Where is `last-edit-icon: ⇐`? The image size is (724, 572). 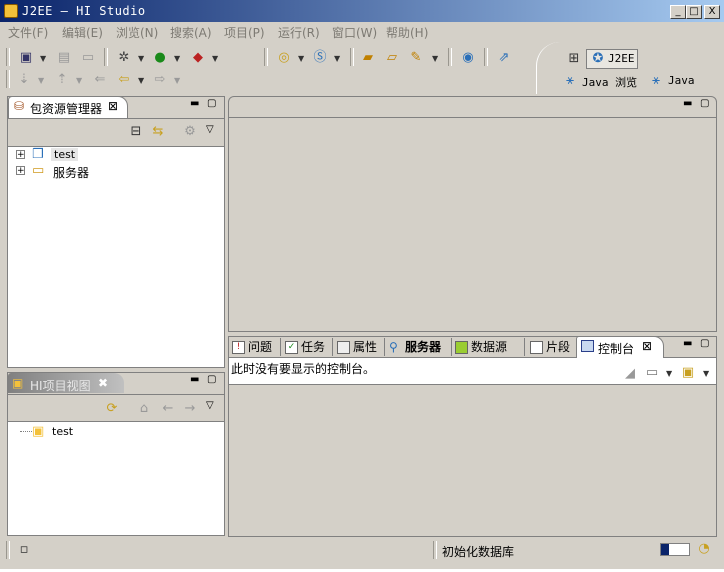 last-edit-icon: ⇐ is located at coordinates (100, 80).